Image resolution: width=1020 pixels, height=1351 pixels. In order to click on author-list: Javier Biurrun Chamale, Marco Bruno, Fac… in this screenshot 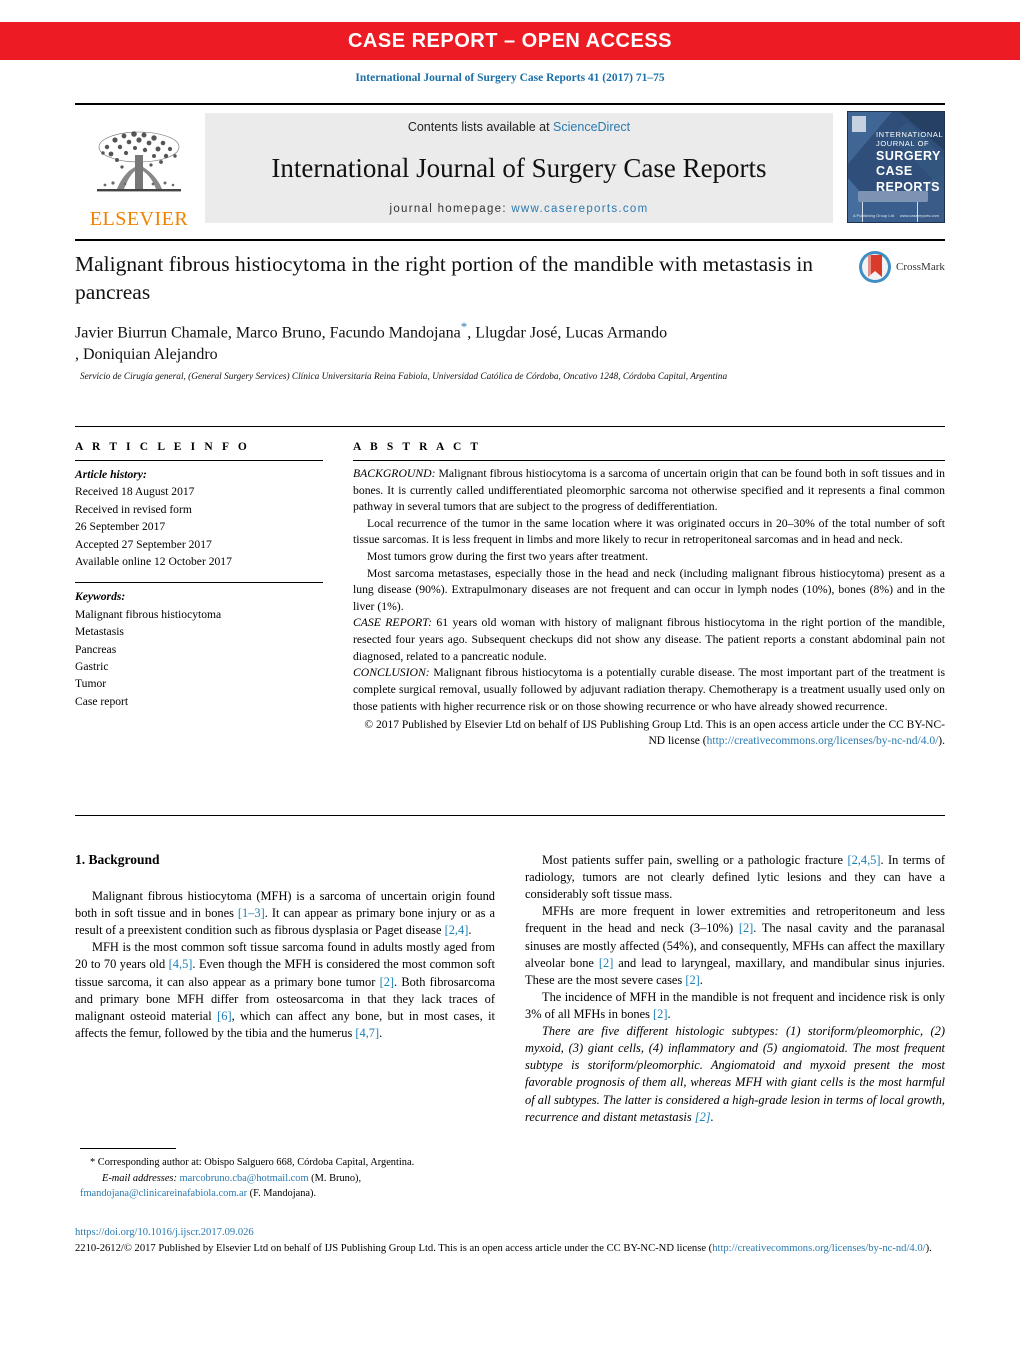, I will do `click(470, 342)`.